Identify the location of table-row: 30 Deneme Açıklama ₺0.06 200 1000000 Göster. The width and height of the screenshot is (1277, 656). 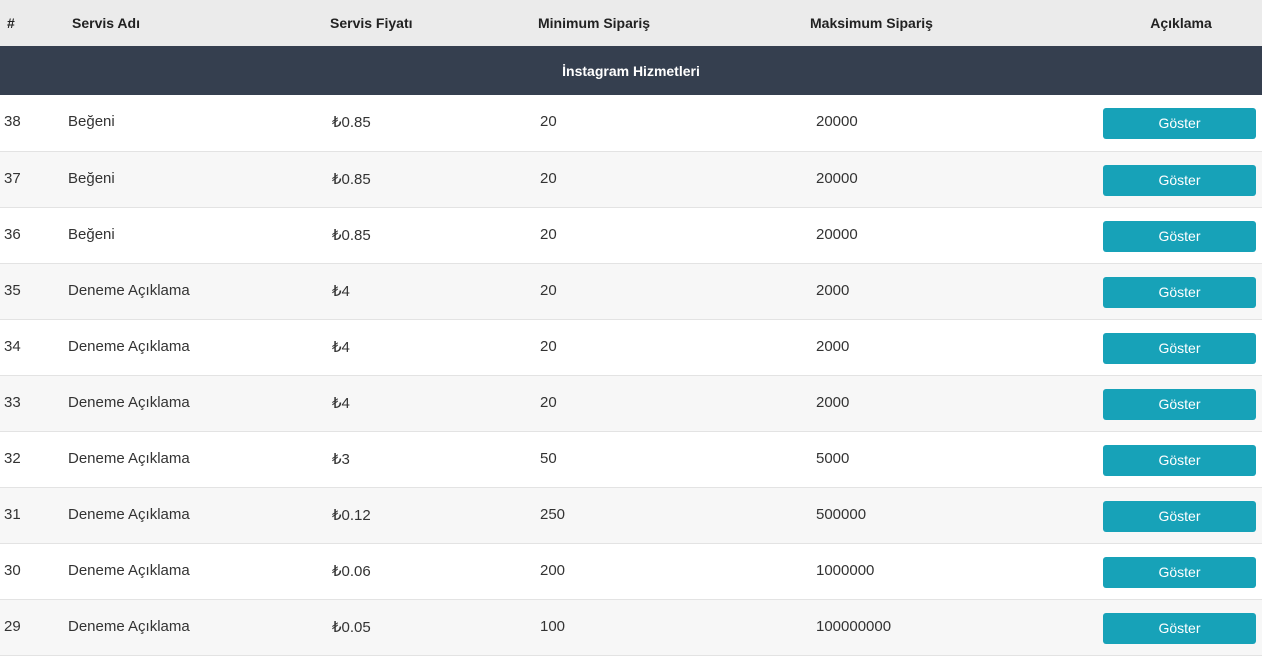
(631, 571).